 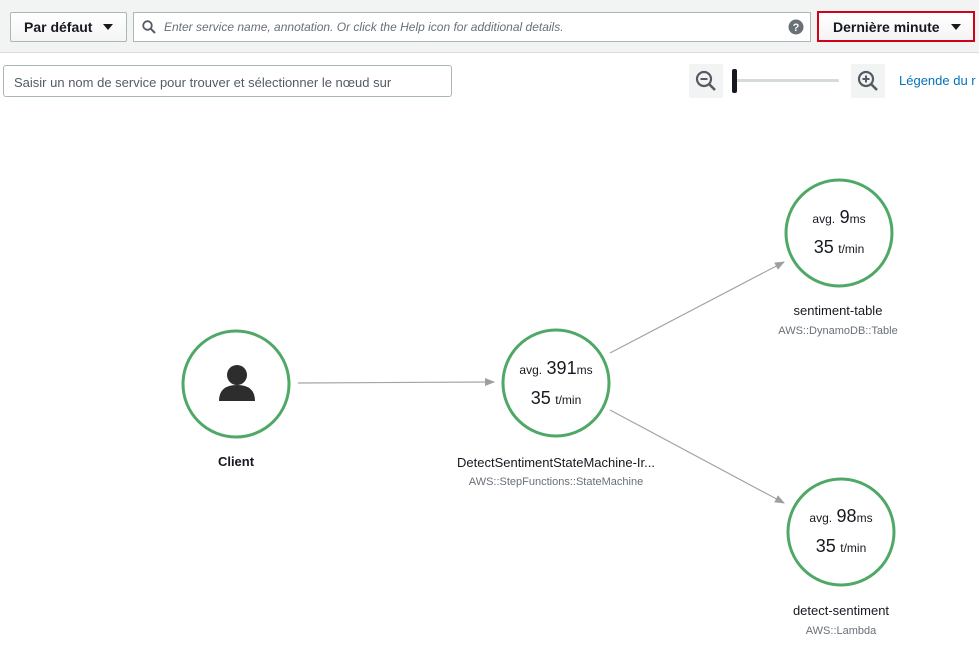 I want to click on edge-client-to-state-machine, so click(x=396, y=382).